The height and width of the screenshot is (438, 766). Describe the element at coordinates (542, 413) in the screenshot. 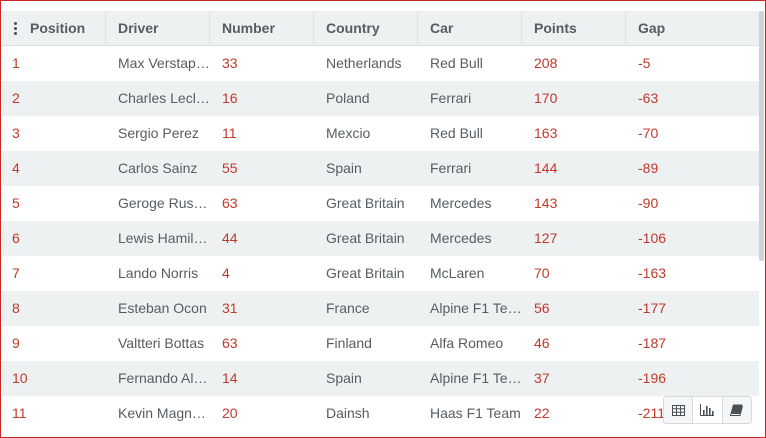

I see `cell-points: 22` at that location.